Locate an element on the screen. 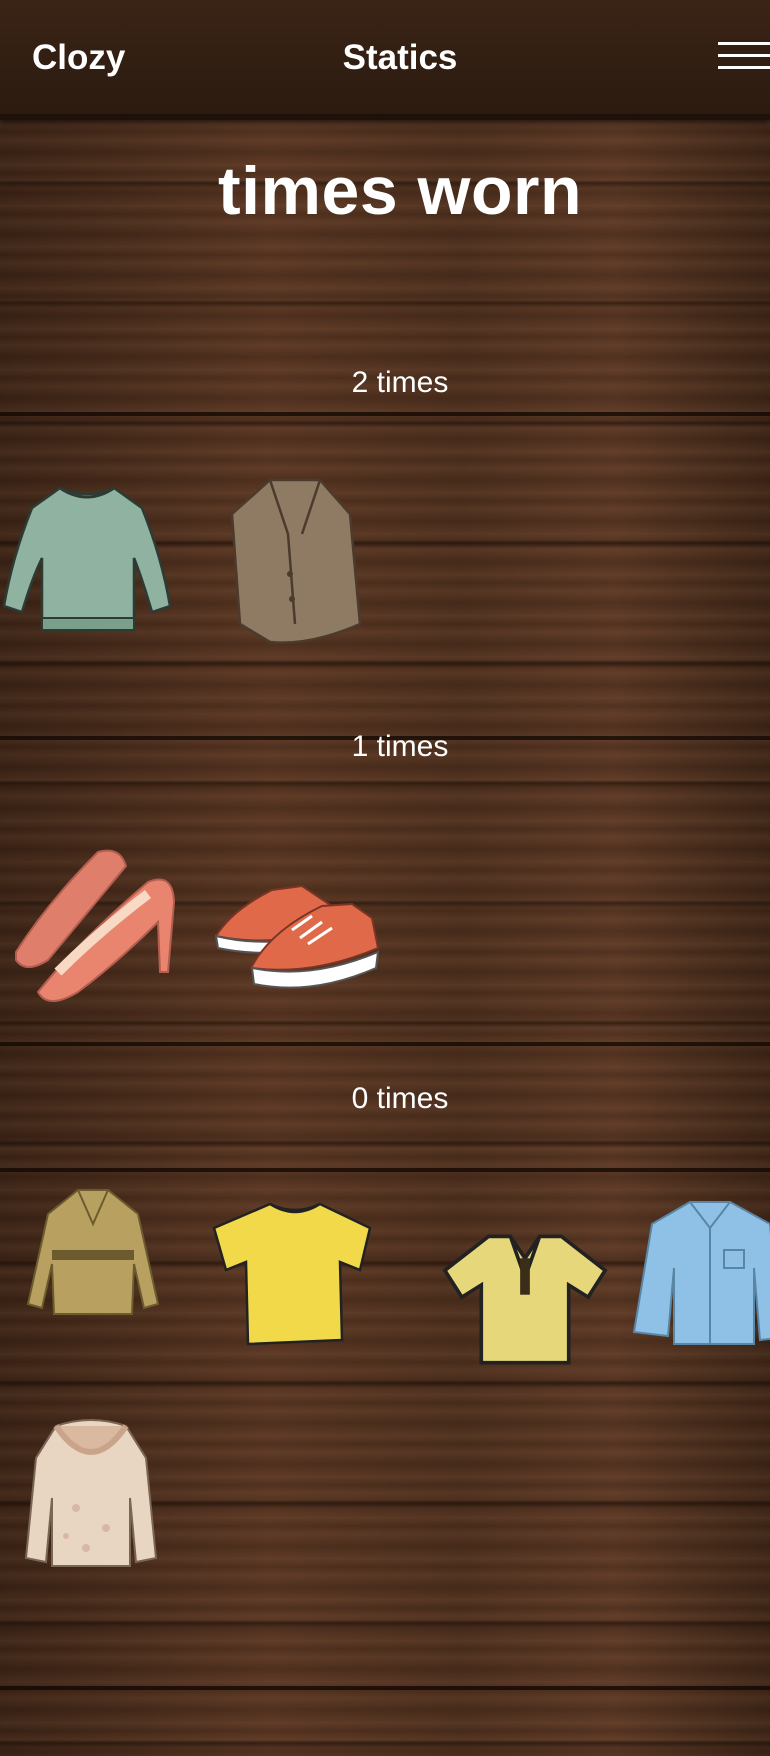 This screenshot has height=1756, width=770. group-label-0-times: 0 times is located at coordinates (400, 1098).